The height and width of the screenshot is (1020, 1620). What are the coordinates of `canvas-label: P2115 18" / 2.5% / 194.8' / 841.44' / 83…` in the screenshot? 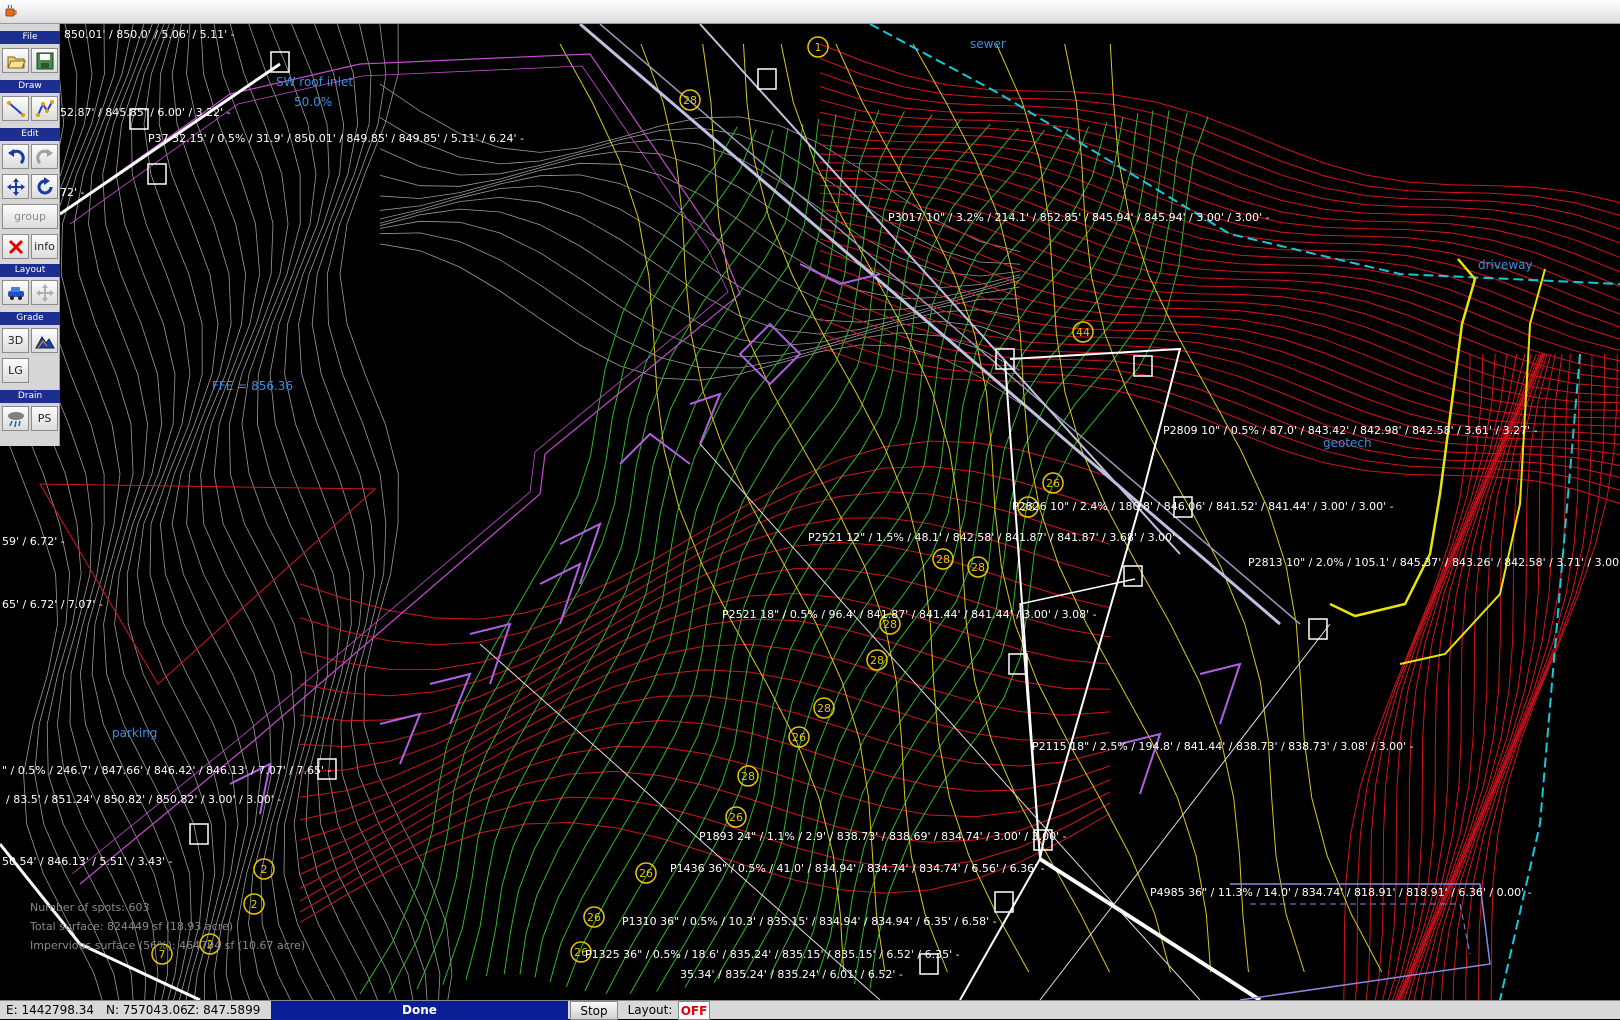 It's located at (1223, 746).